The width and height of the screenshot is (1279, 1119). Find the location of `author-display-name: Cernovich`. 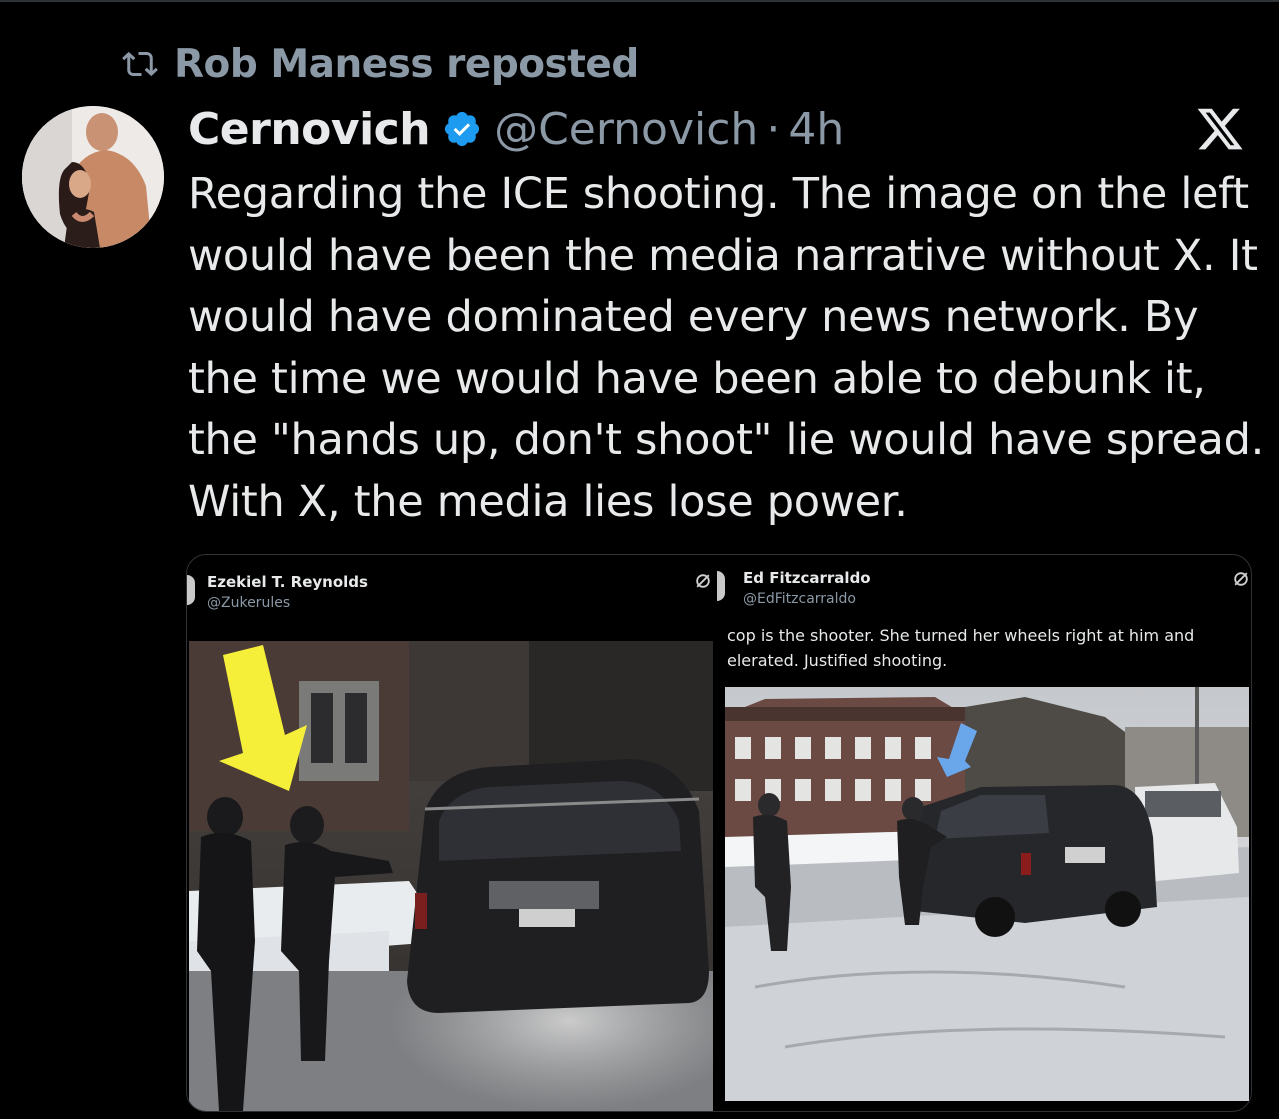

author-display-name: Cernovich is located at coordinates (309, 129).